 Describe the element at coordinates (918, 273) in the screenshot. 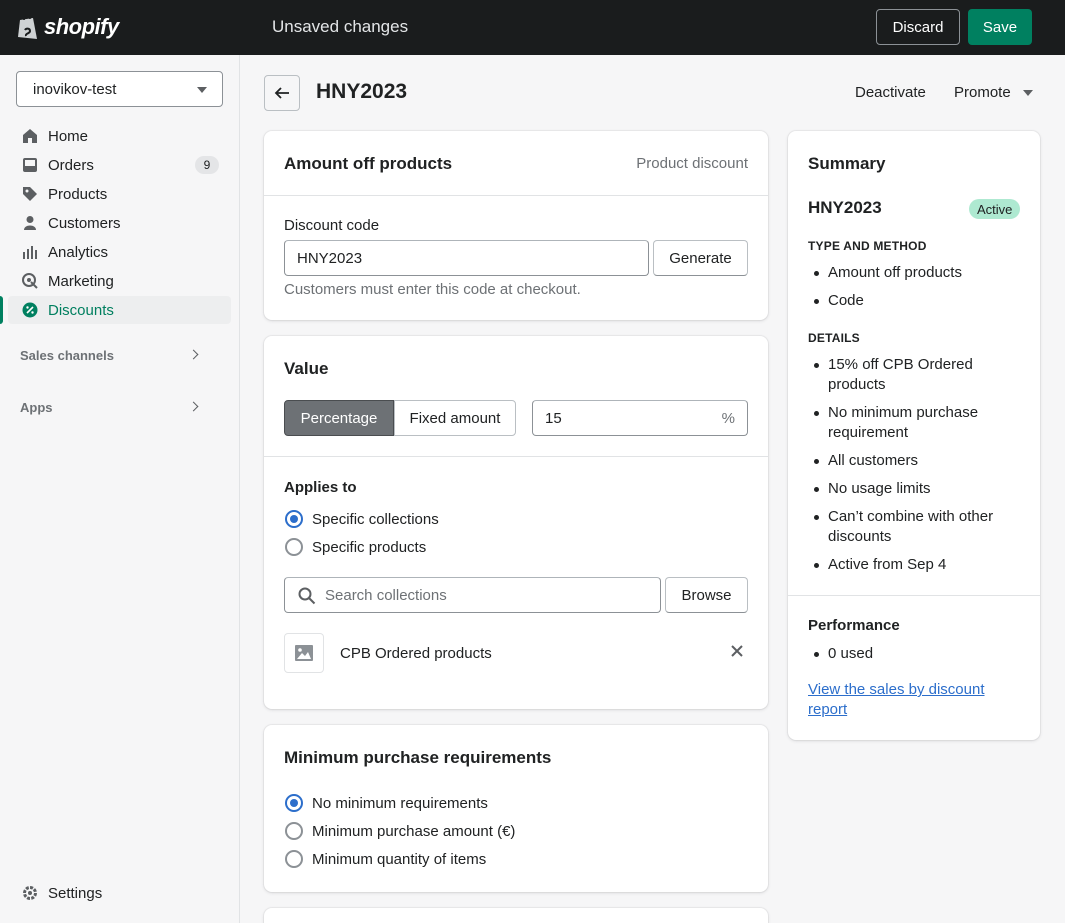

I see `list-item: Amount off products` at that location.